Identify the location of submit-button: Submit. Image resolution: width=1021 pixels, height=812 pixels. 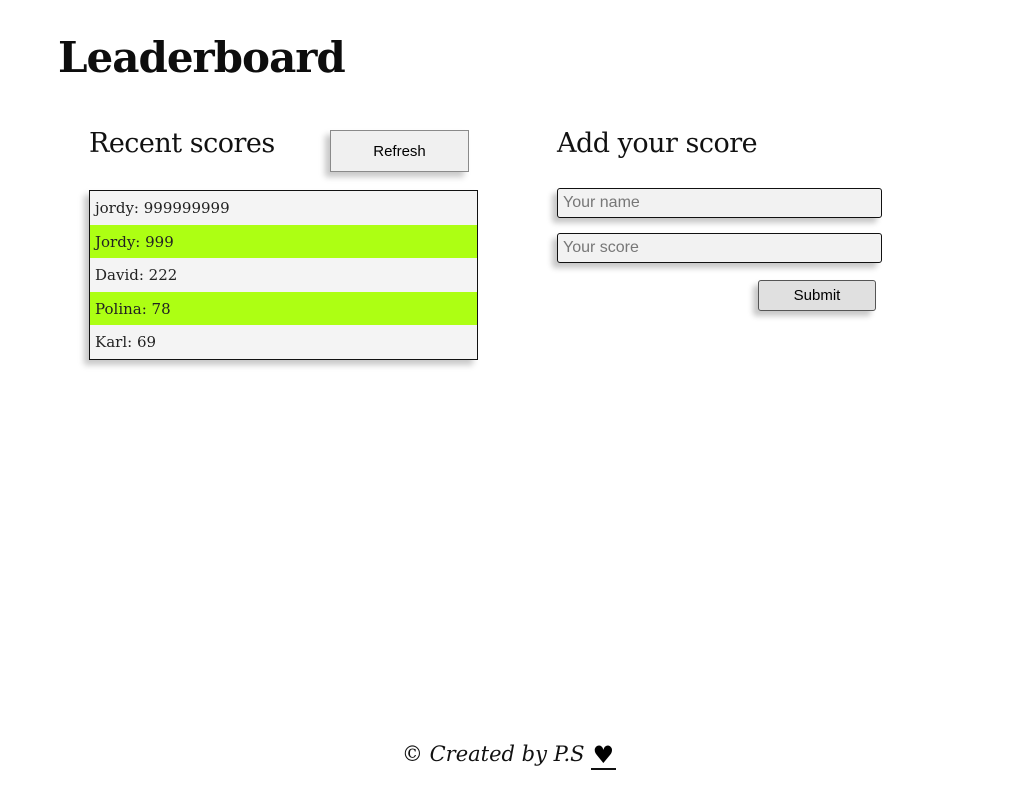
(817, 295).